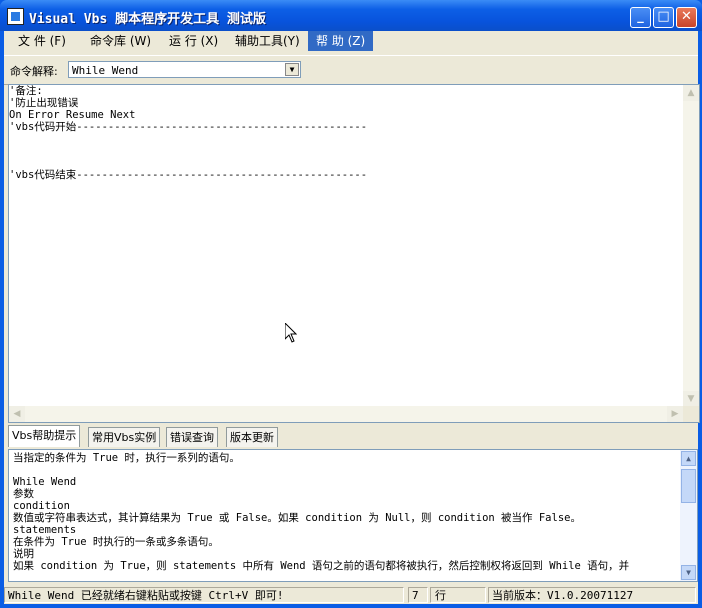 Image resolution: width=702 pixels, height=608 pixels. Describe the element at coordinates (42, 41) in the screenshot. I see `menu-file: 文 件 (F)` at that location.